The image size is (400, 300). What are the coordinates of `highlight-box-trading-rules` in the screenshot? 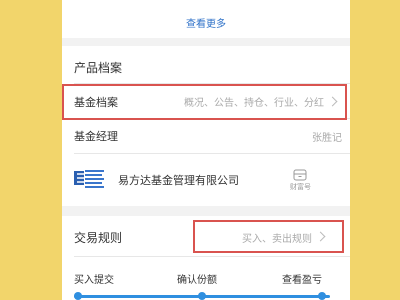 It's located at (268, 236).